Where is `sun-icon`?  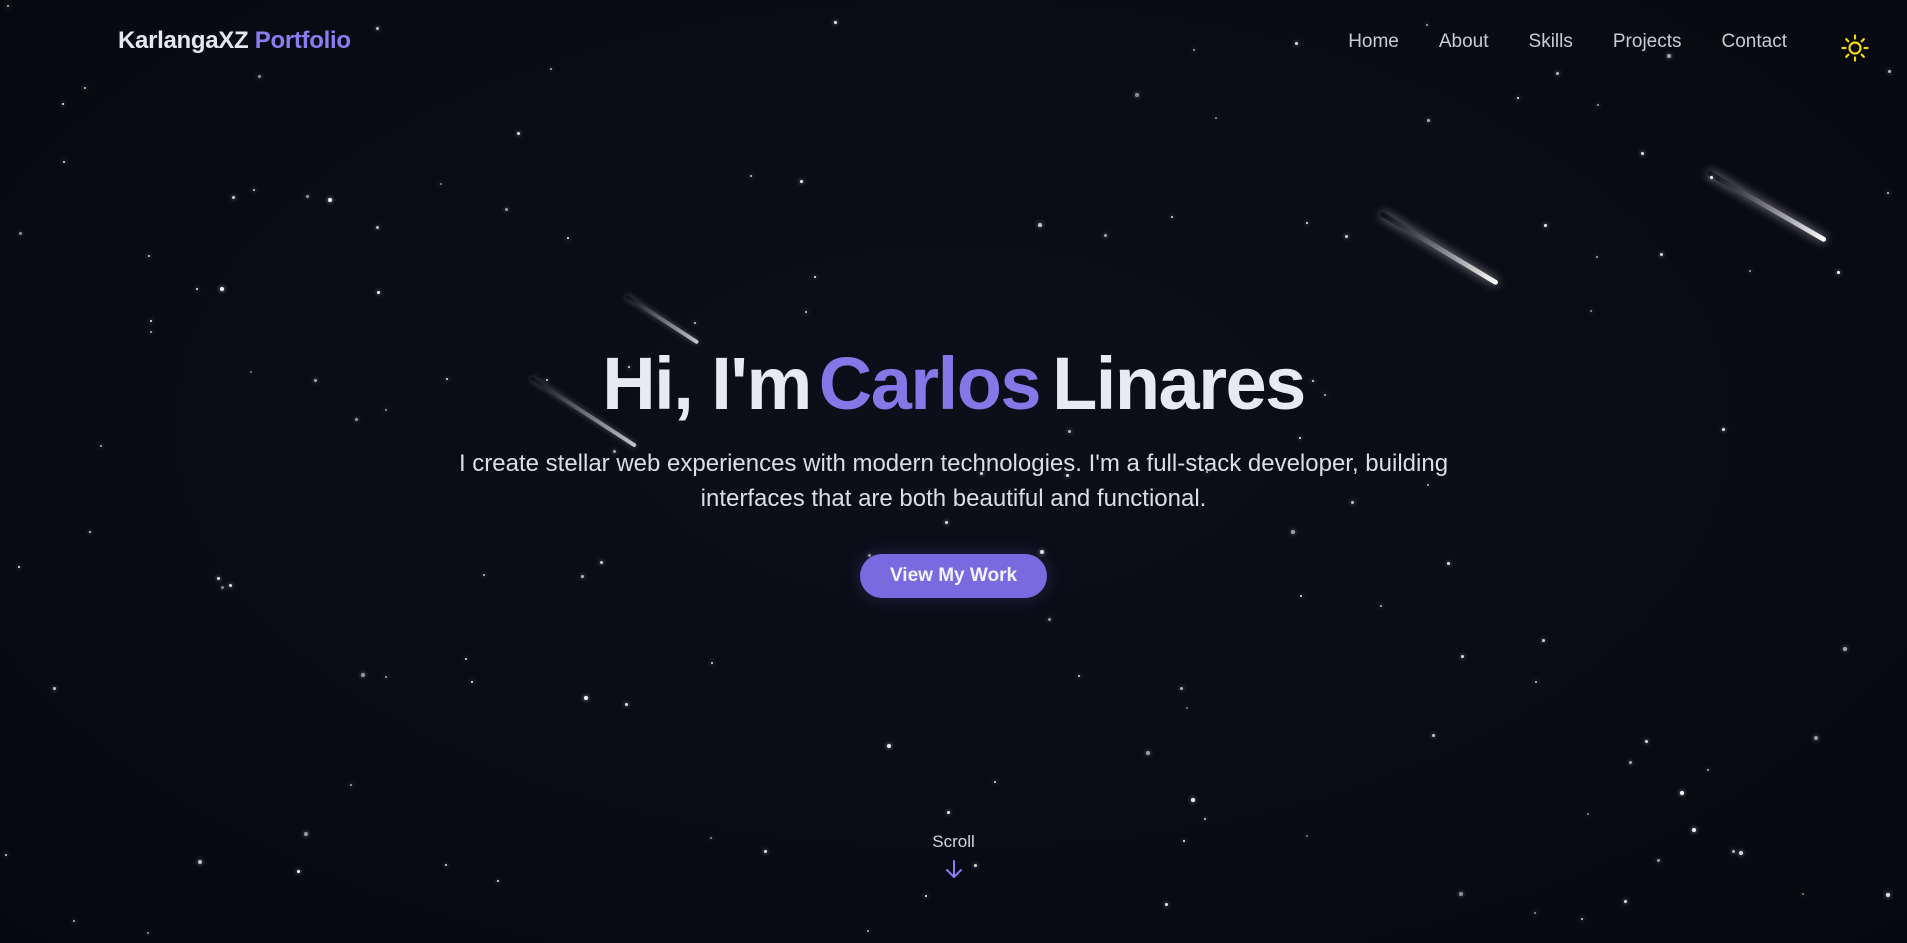 sun-icon is located at coordinates (1855, 48).